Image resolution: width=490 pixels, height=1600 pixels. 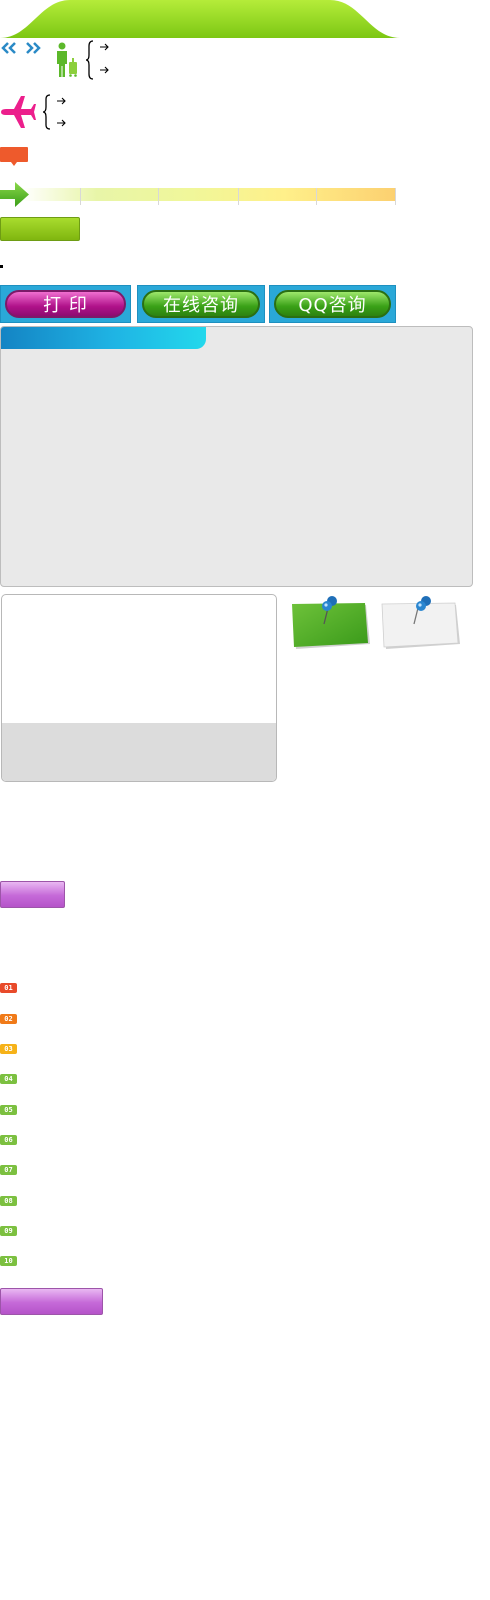 What do you see at coordinates (40, 229) in the screenshot?
I see `green-bar-button` at bounding box center [40, 229].